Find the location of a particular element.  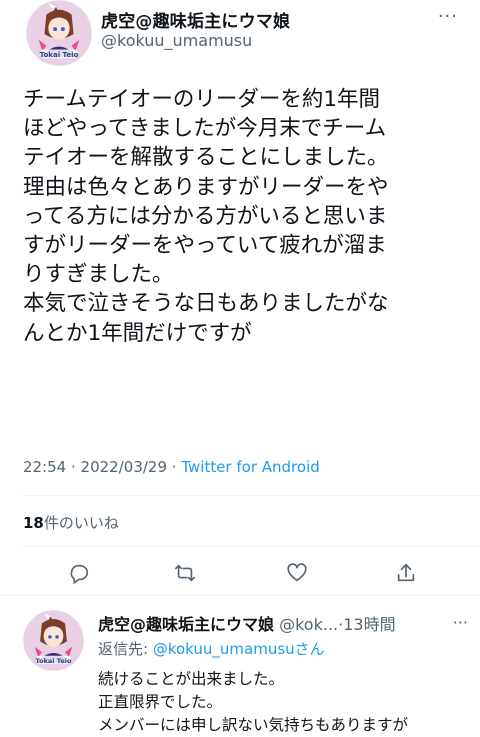

likes-number: 18 is located at coordinates (33, 523).